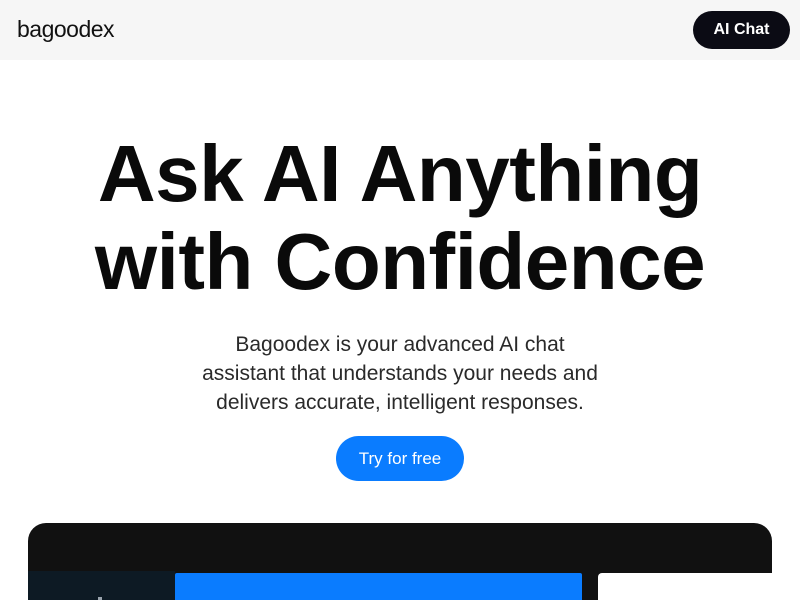 This screenshot has height=600, width=800. I want to click on ai-chat-button: AI Chat, so click(741, 30).